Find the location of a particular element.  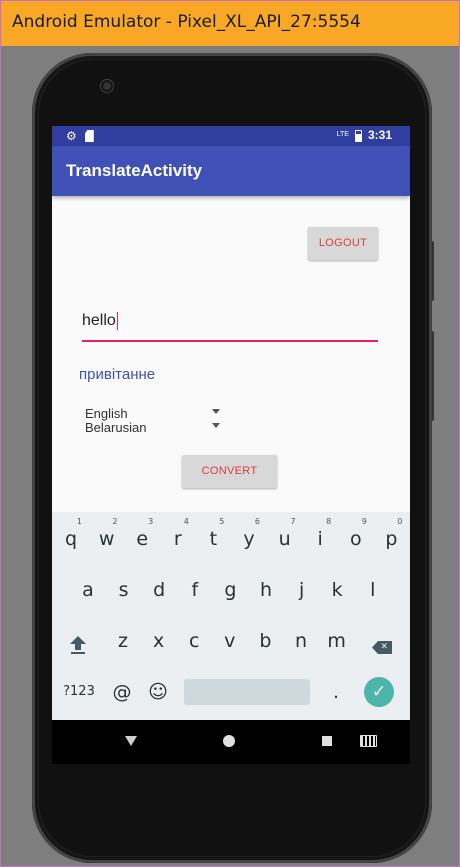

text-cursor is located at coordinates (117, 321).